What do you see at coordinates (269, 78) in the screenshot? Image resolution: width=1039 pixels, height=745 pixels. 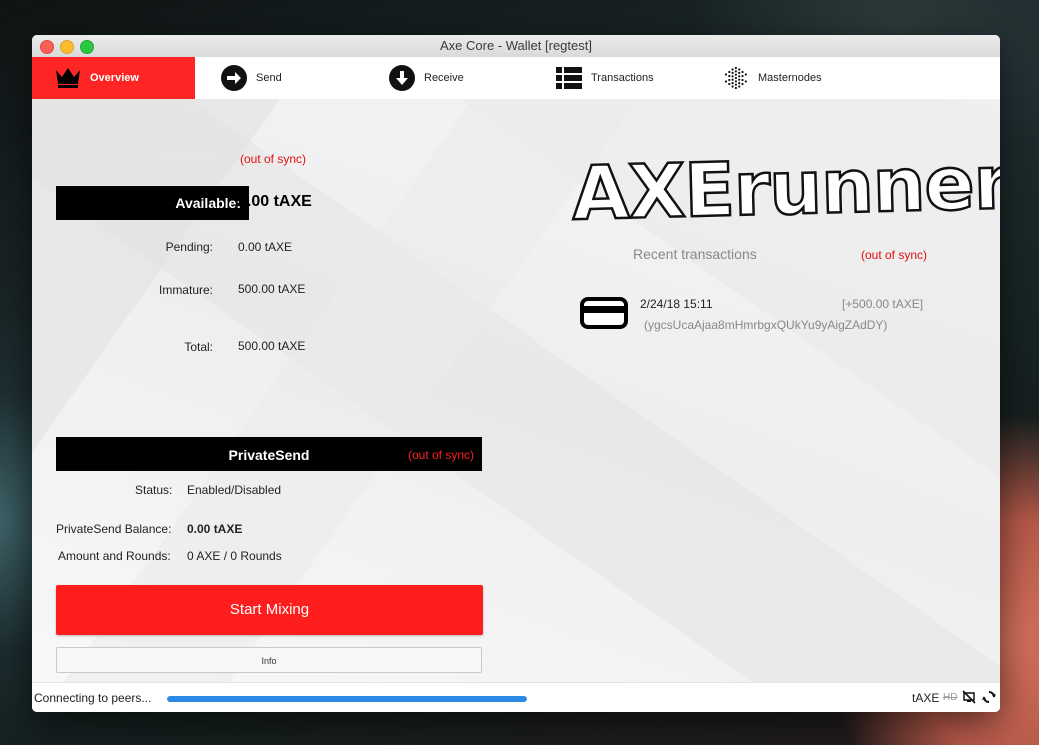 I see `tab-send-label: Send` at bounding box center [269, 78].